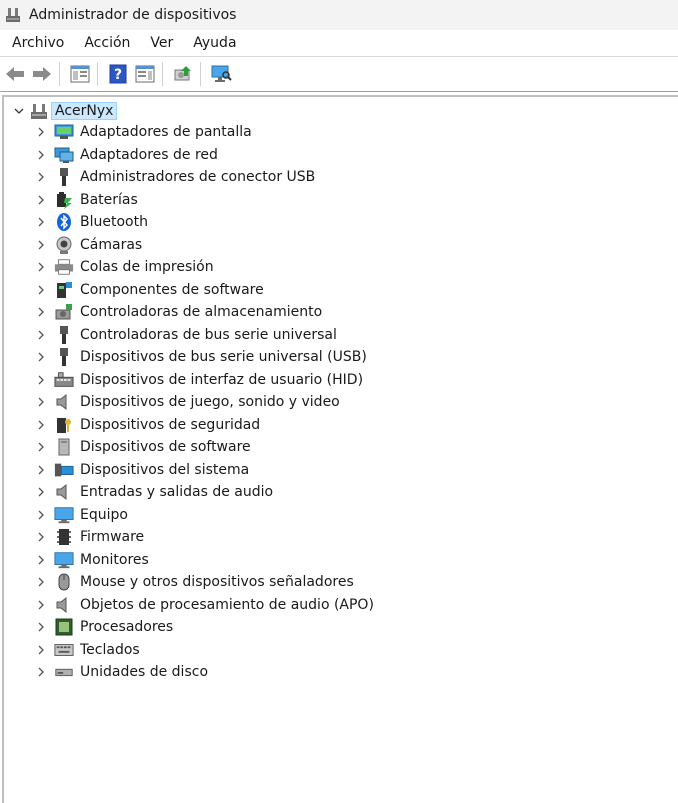 The image size is (678, 803). I want to click on tree-category-label: Objetos de procesamiento de audio (APO), so click(227, 605).